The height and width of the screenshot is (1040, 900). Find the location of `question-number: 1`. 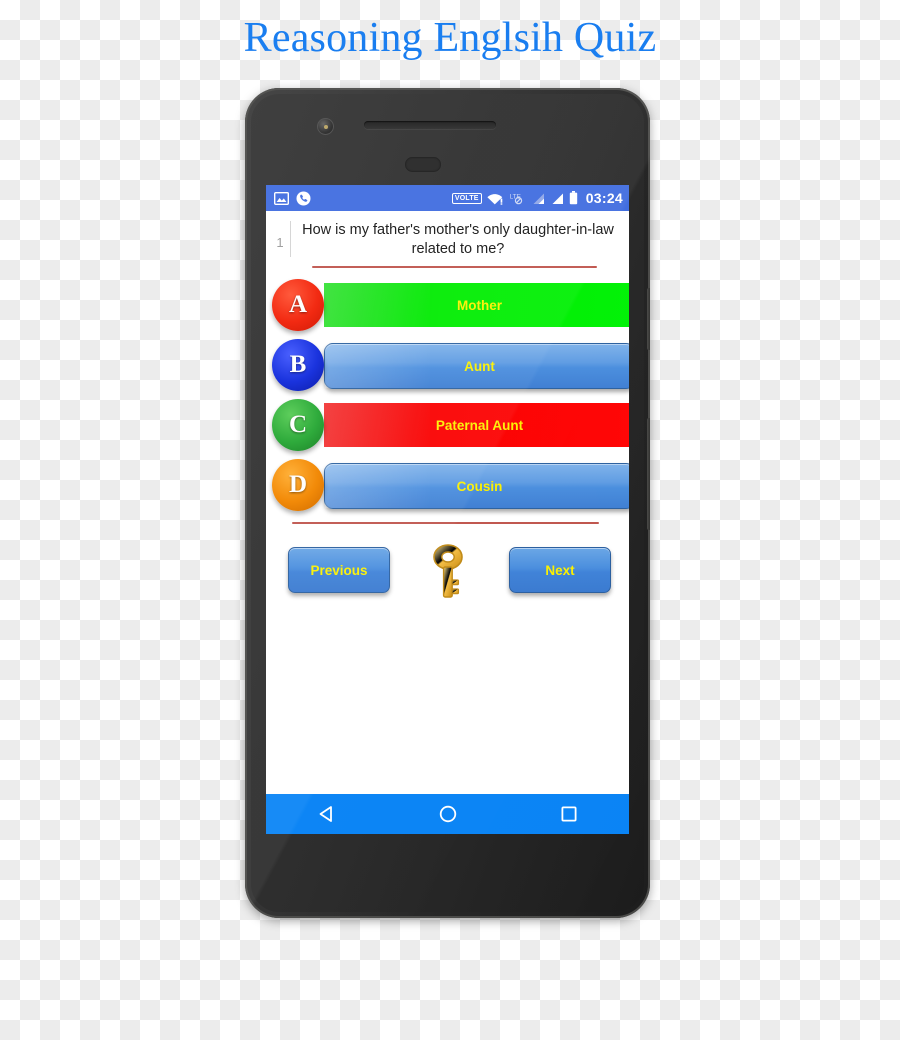

question-number: 1 is located at coordinates (280, 242).